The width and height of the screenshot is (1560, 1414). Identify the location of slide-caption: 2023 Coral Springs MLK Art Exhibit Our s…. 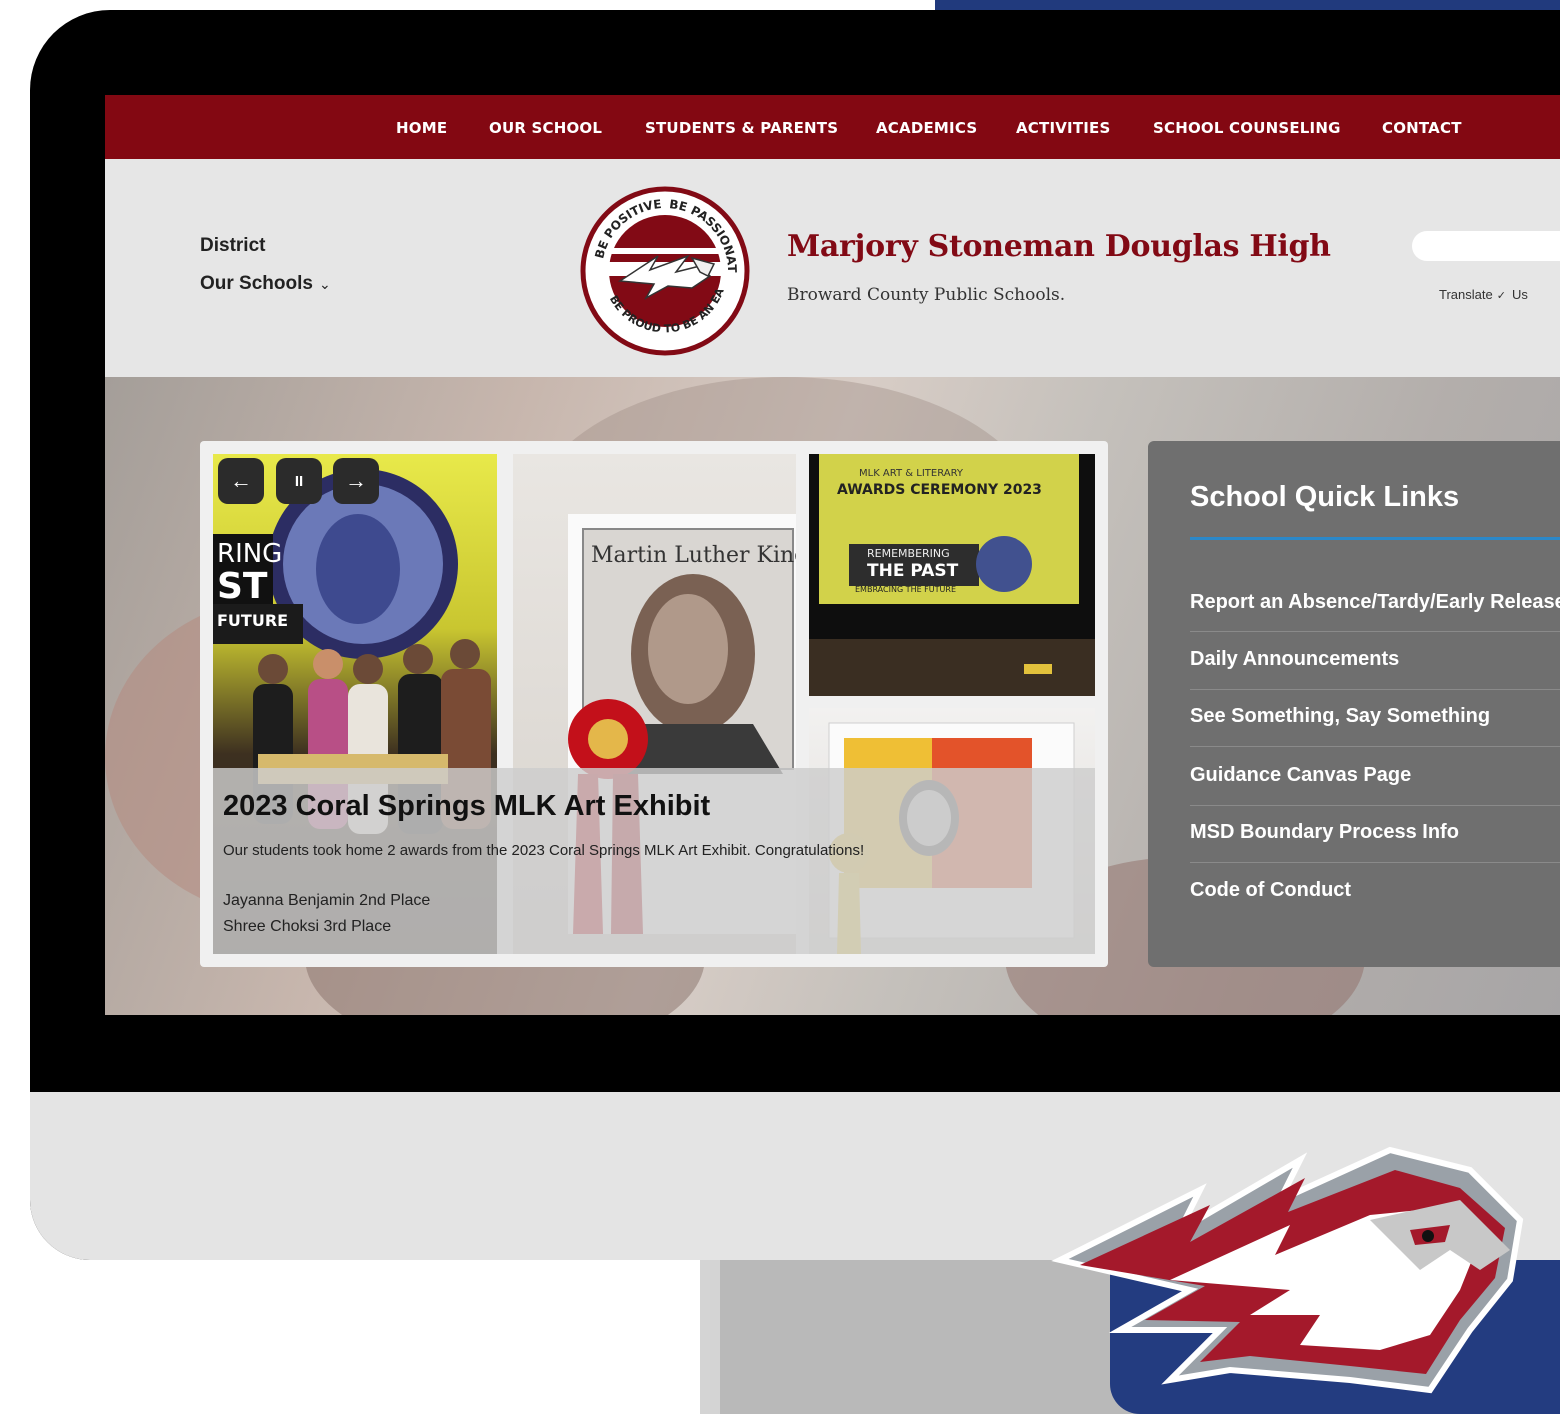
(654, 861).